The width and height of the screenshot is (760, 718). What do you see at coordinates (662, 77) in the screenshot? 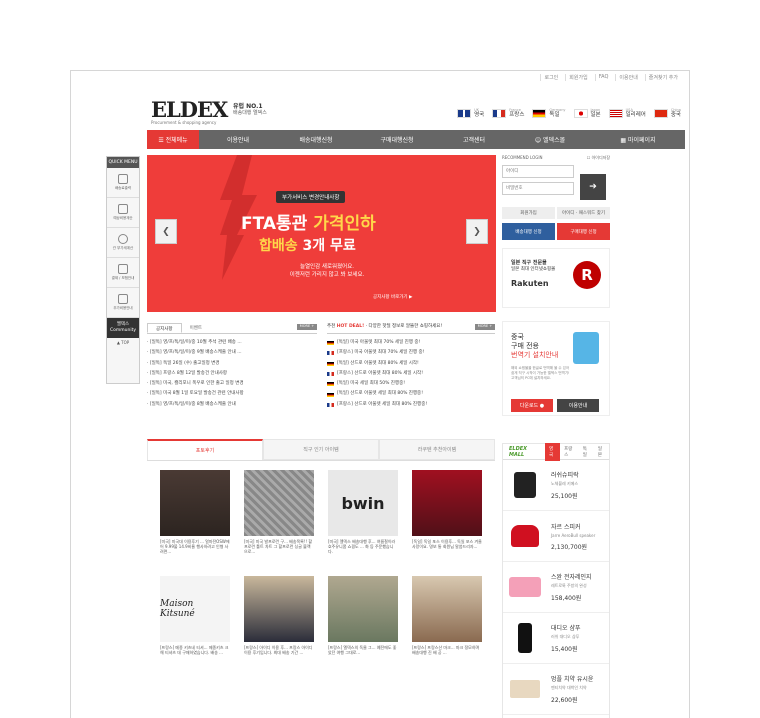
I see `bookmark-link: 즐겨찾기 추가` at bounding box center [662, 77].